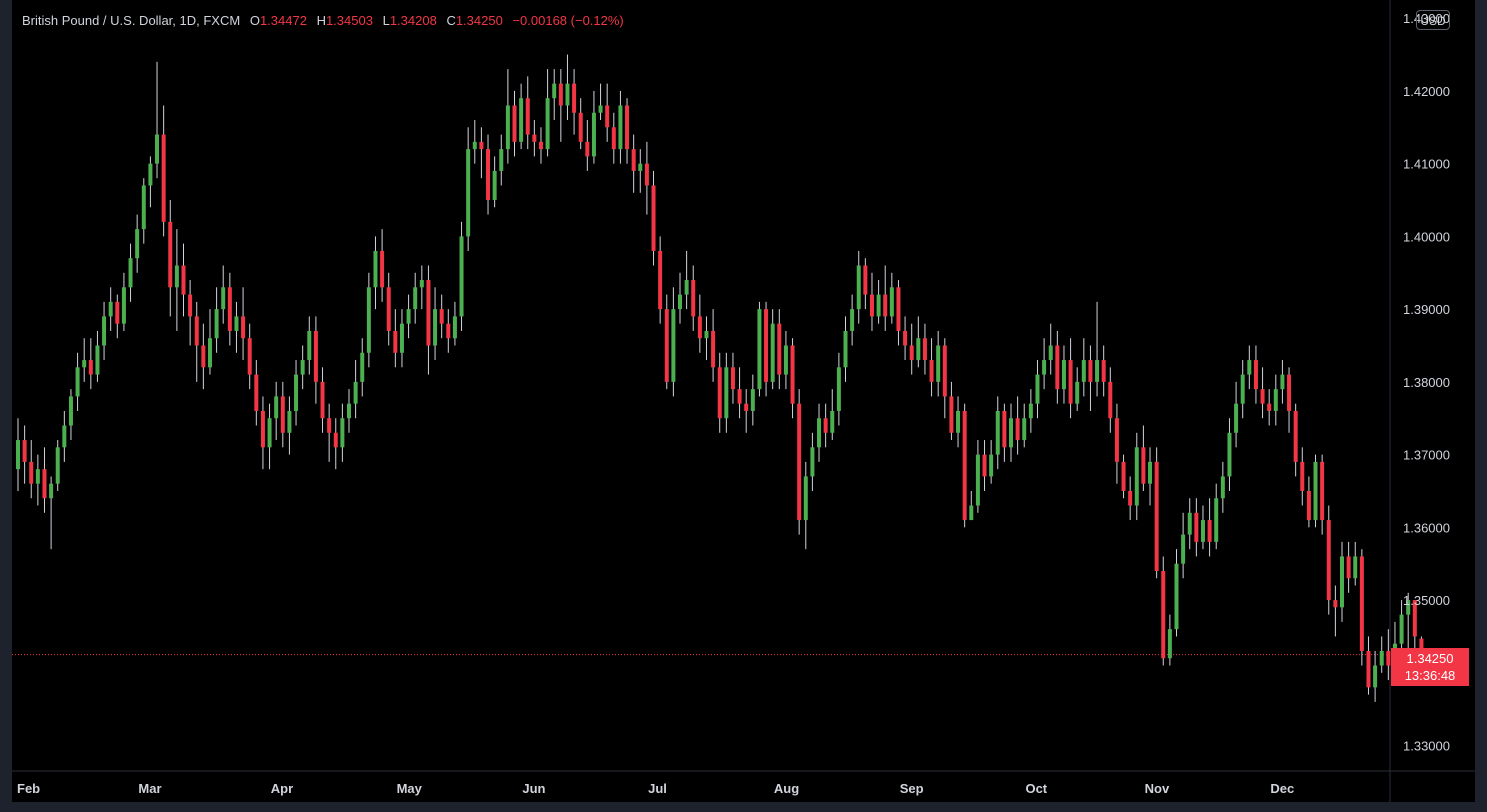 The width and height of the screenshot is (1487, 812). Describe the element at coordinates (479, 20) in the screenshot. I see `close-value: 1.34250` at that location.